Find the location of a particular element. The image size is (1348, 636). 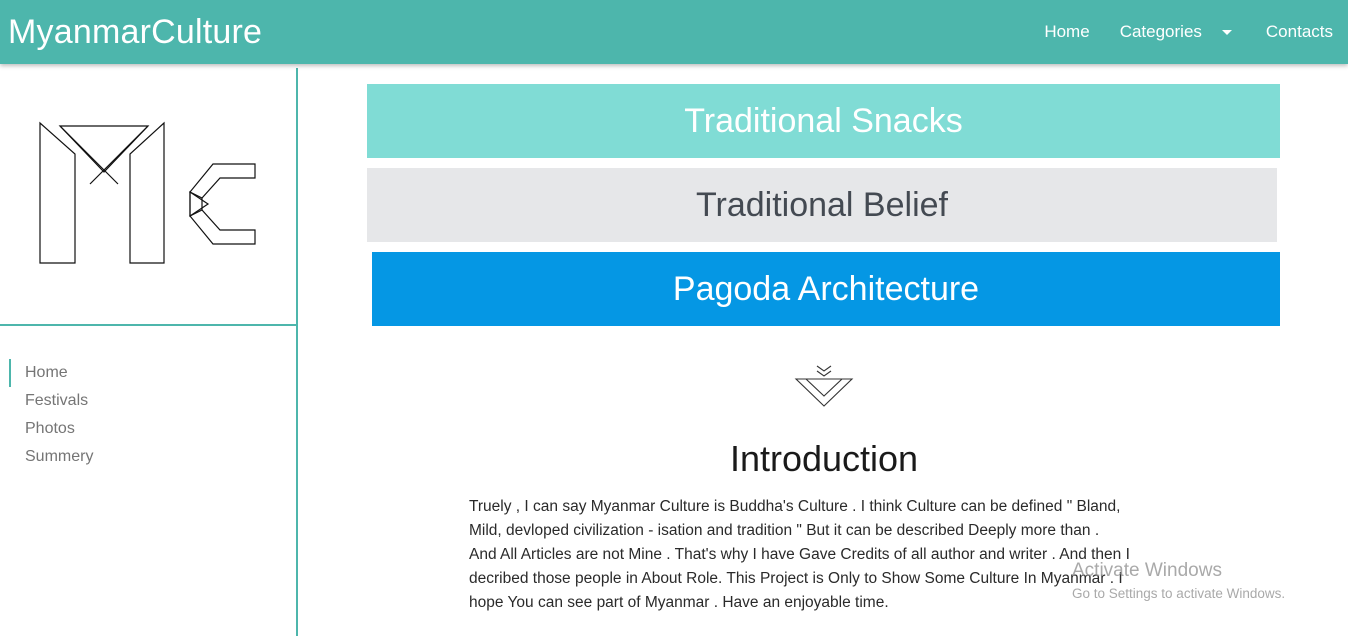

traditional-belief-banner: Traditional Belief is located at coordinates (822, 205).